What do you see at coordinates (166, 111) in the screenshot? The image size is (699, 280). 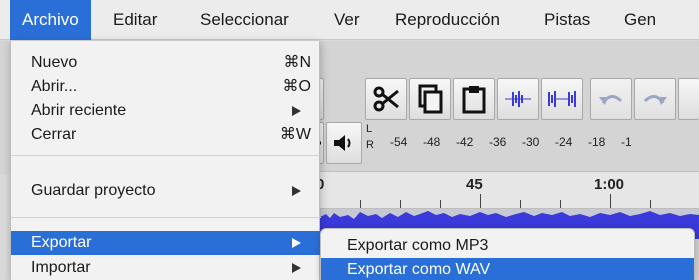 I see `menu-item-abrir-reciente: Abrir reciente` at bounding box center [166, 111].